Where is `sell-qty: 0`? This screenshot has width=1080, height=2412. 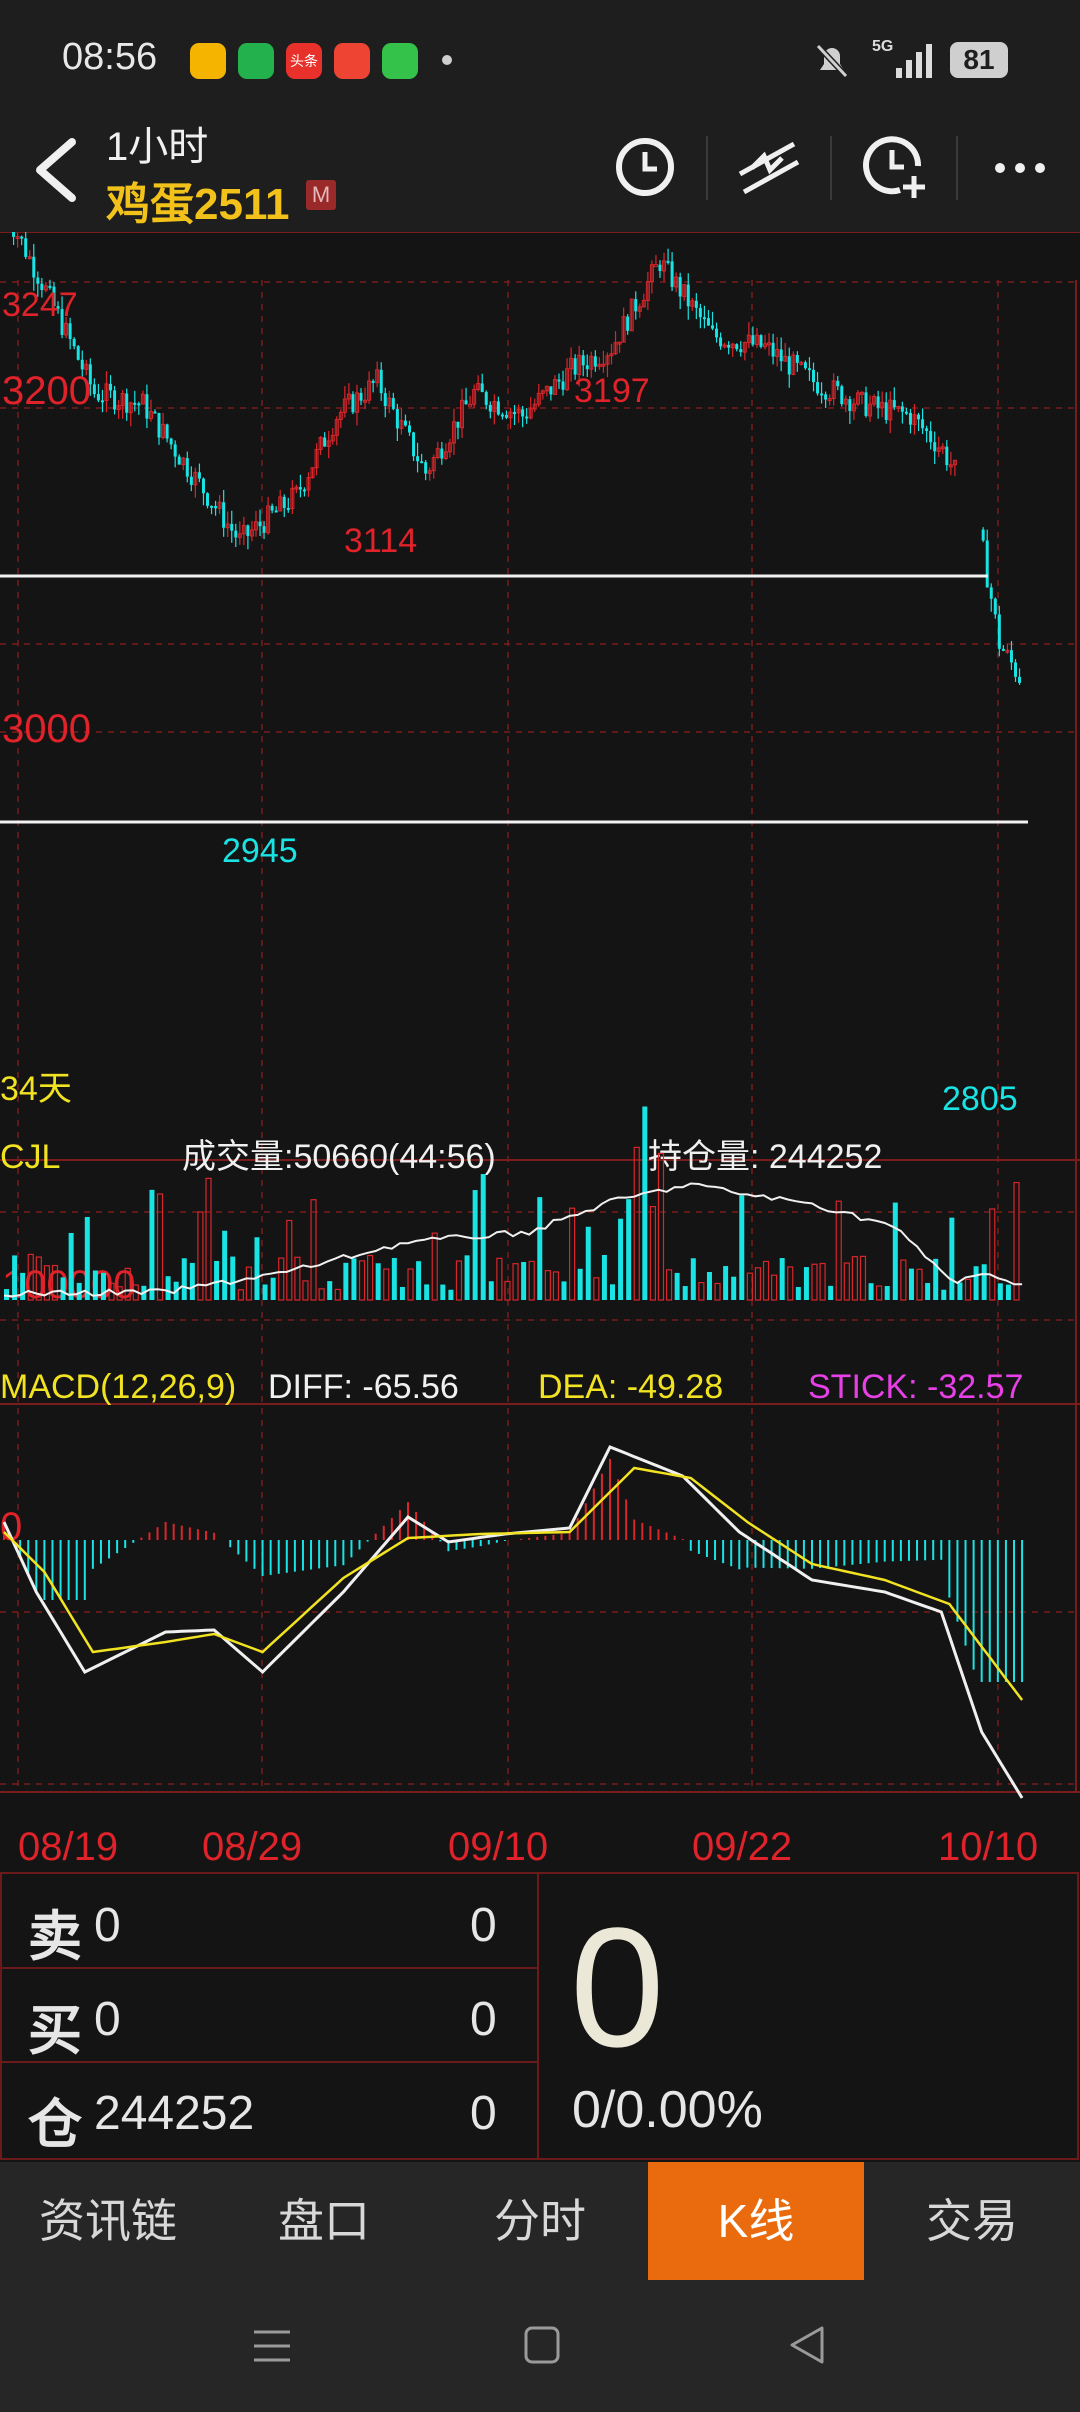
sell-qty: 0 is located at coordinates (483, 1925).